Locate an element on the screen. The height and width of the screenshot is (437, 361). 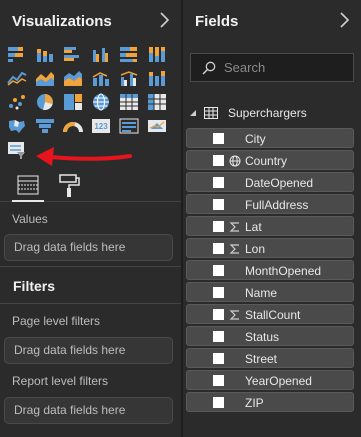
field-label: Country is located at coordinates (266, 161).